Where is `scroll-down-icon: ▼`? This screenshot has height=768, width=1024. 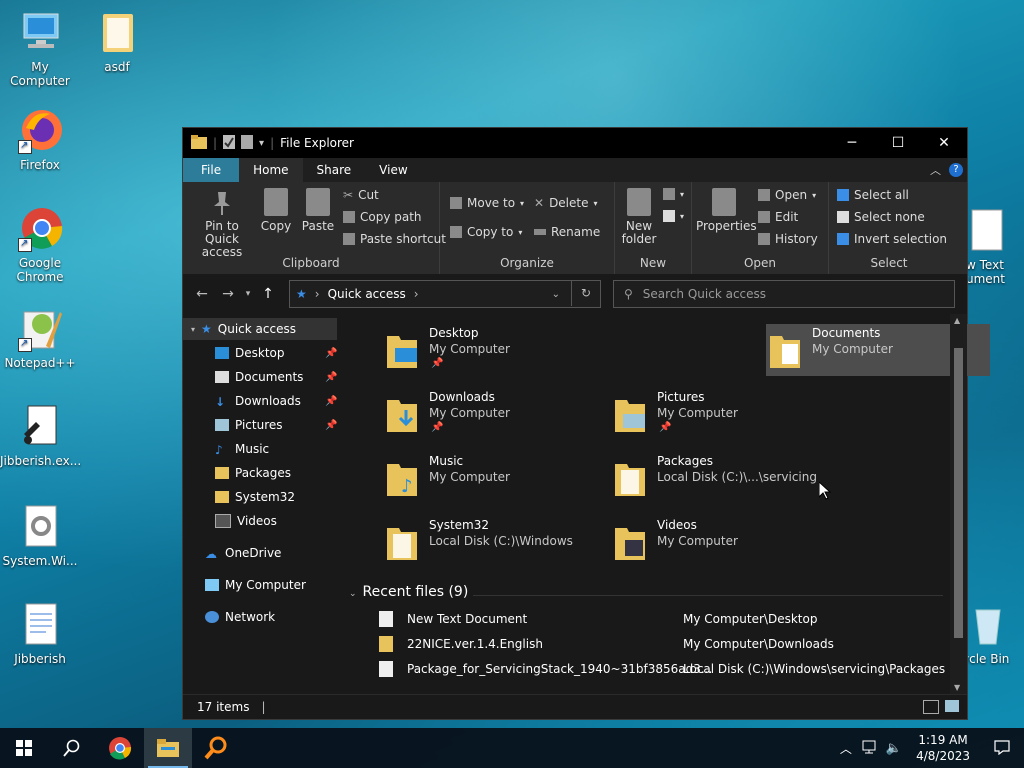 scroll-down-icon: ▼ is located at coordinates (957, 687).